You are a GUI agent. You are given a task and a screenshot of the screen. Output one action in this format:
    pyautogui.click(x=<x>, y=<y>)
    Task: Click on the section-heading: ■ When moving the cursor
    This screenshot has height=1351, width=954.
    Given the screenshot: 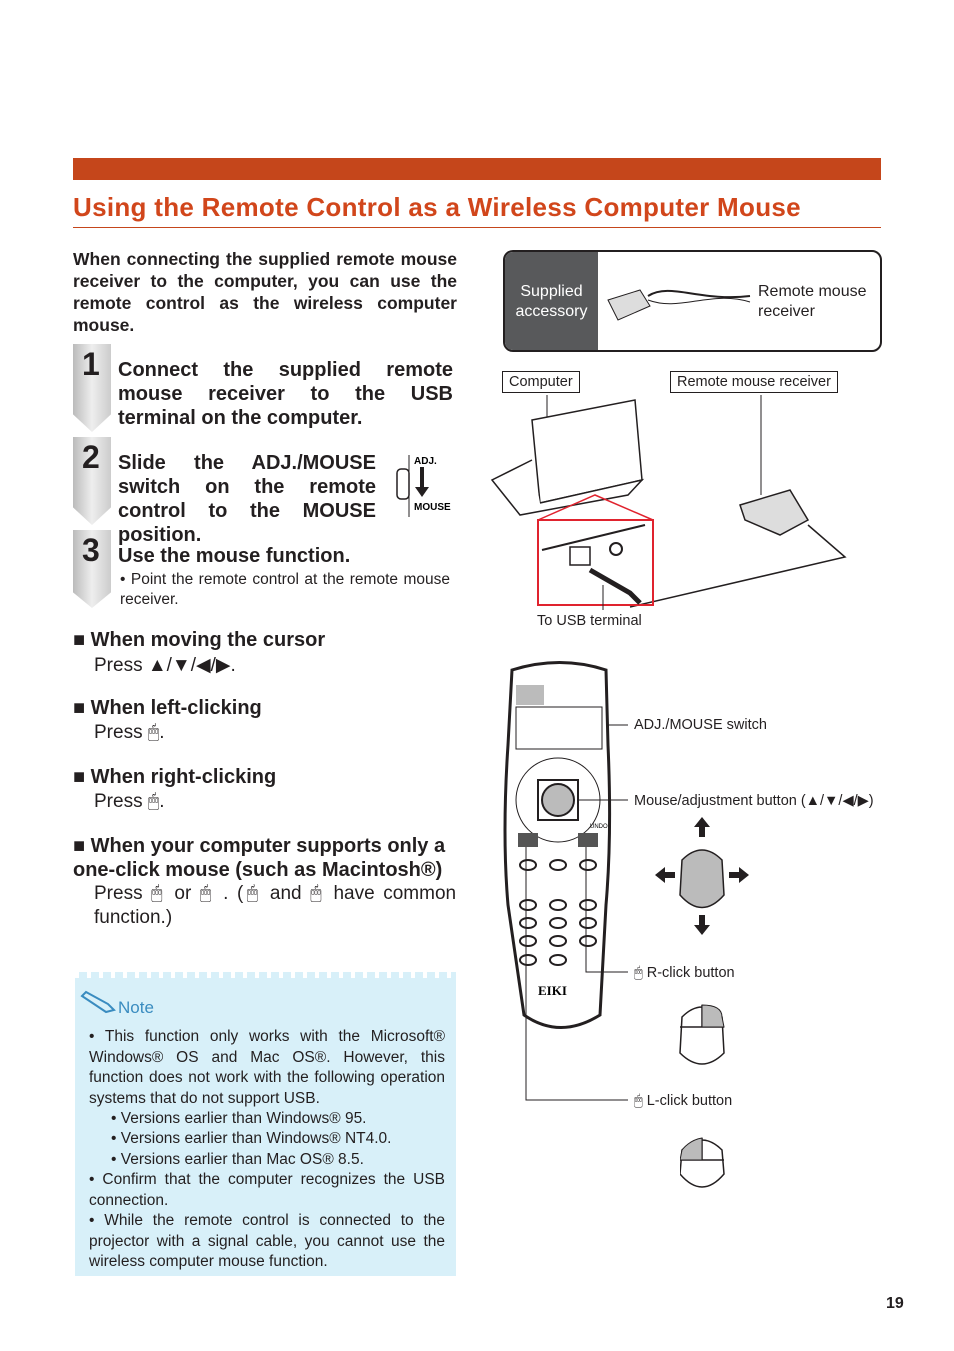 What is the action you would take?
    pyautogui.click(x=199, y=640)
    